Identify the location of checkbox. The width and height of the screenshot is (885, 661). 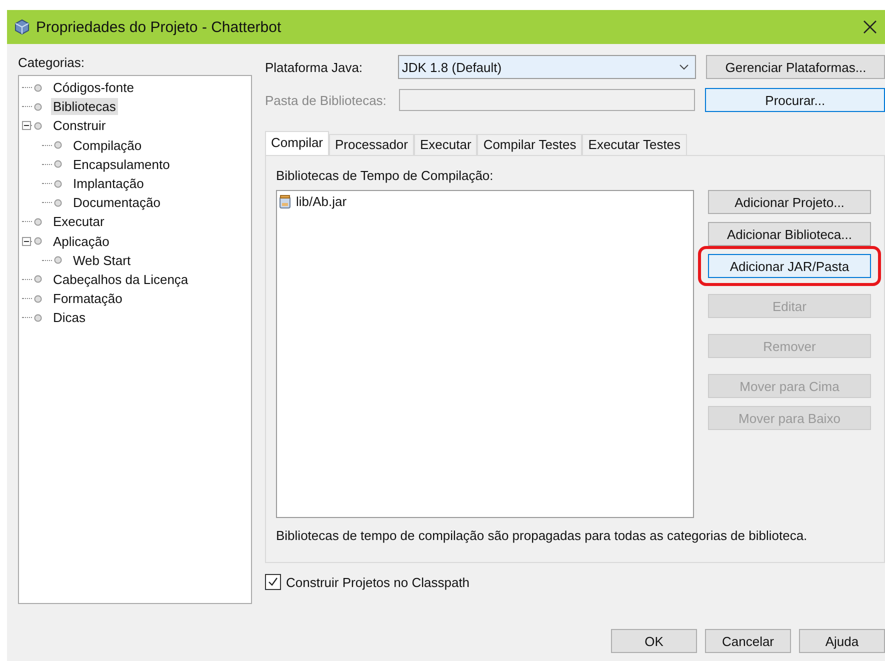
(273, 582).